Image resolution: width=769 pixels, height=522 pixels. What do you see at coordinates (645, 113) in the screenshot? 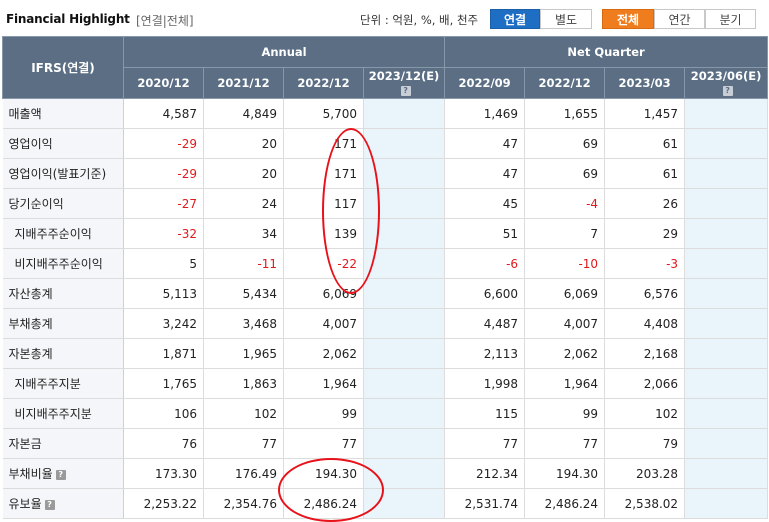
I see `value-cell: 1,457` at bounding box center [645, 113].